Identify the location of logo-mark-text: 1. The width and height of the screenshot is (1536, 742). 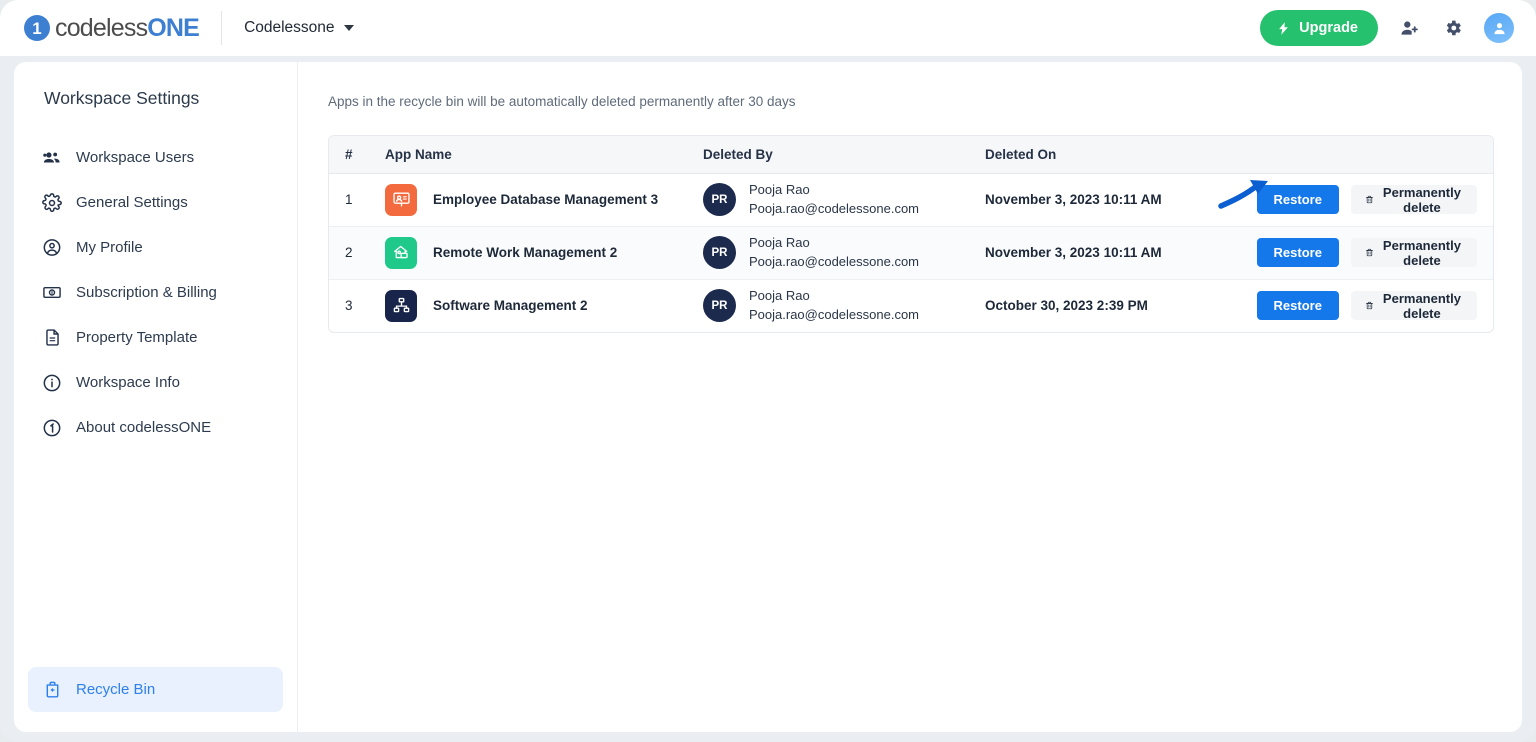
(37, 28).